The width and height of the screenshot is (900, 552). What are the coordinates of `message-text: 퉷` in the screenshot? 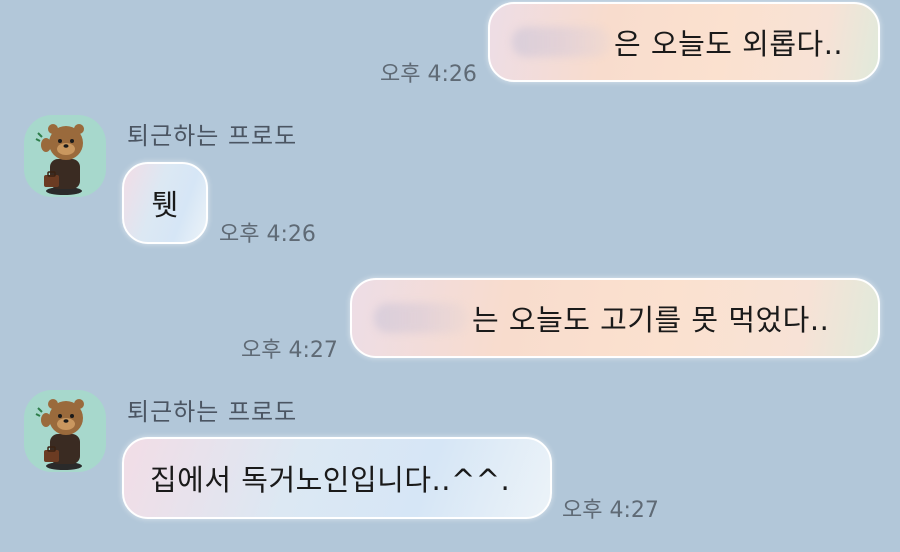 It's located at (165, 205).